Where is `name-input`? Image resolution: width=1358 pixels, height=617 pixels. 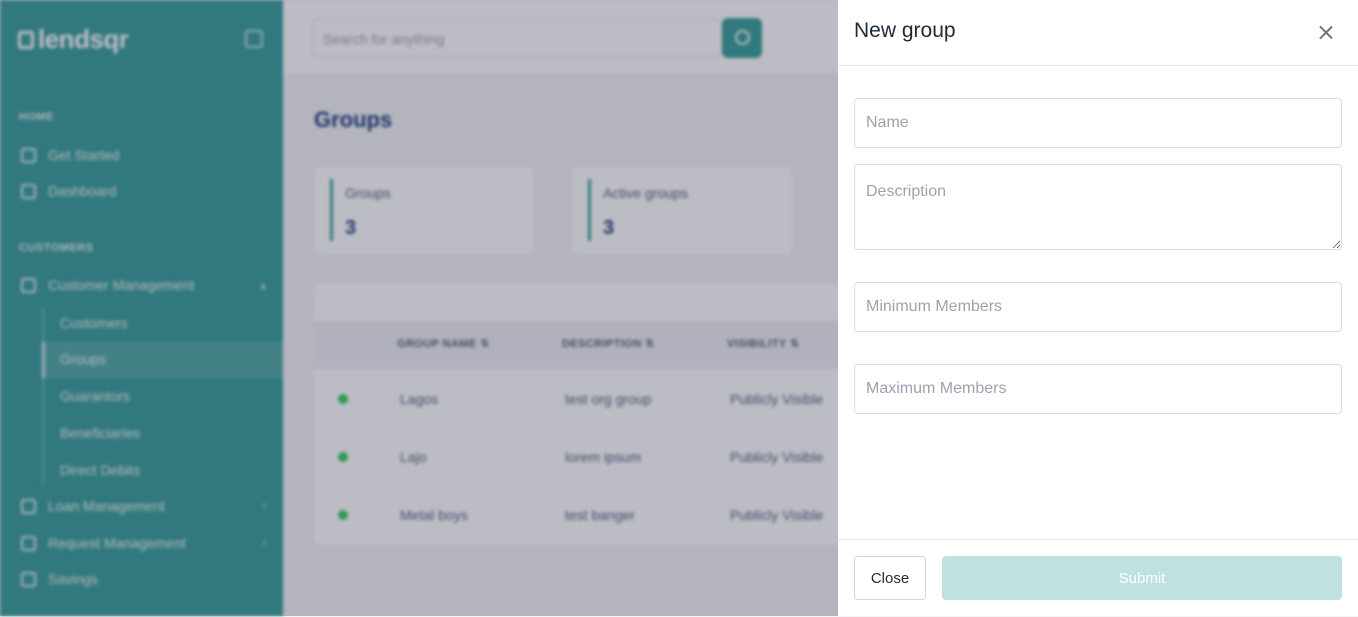 name-input is located at coordinates (1098, 123).